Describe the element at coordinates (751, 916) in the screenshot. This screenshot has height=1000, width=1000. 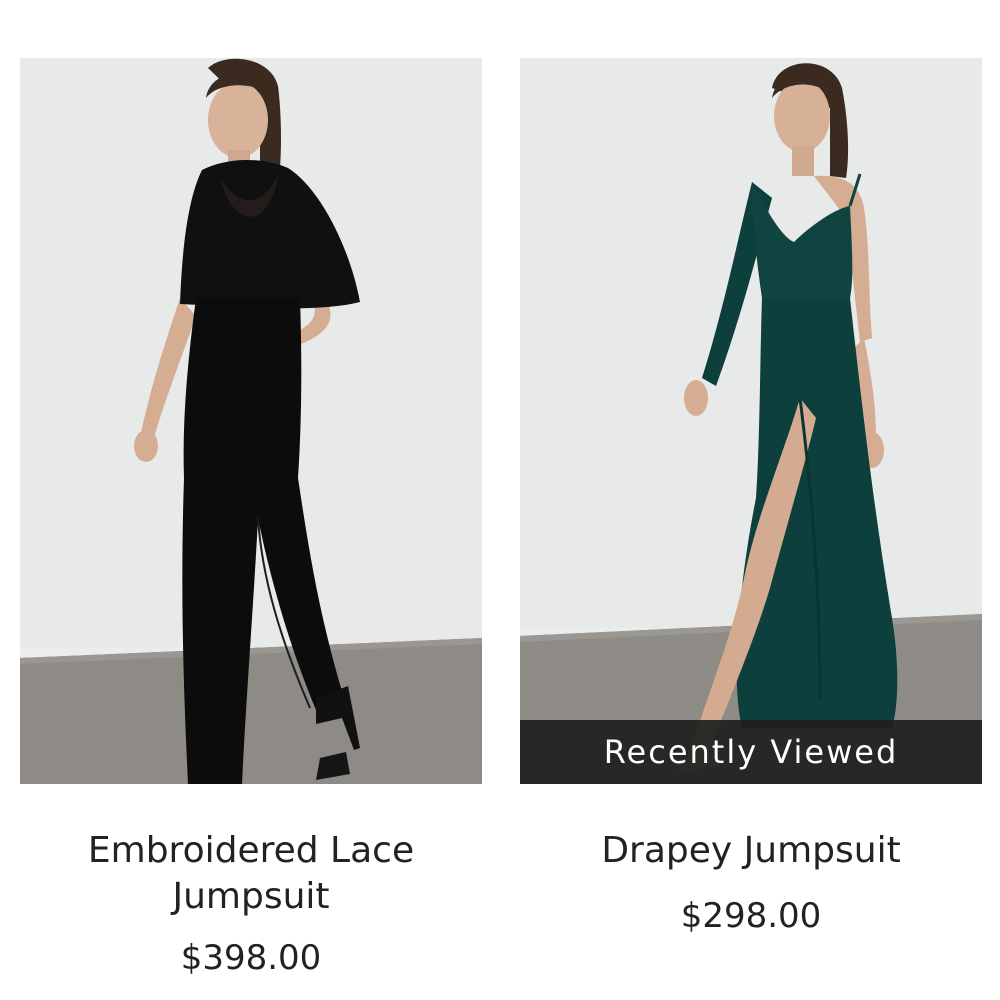
I see `product-price: $298.00` at that location.